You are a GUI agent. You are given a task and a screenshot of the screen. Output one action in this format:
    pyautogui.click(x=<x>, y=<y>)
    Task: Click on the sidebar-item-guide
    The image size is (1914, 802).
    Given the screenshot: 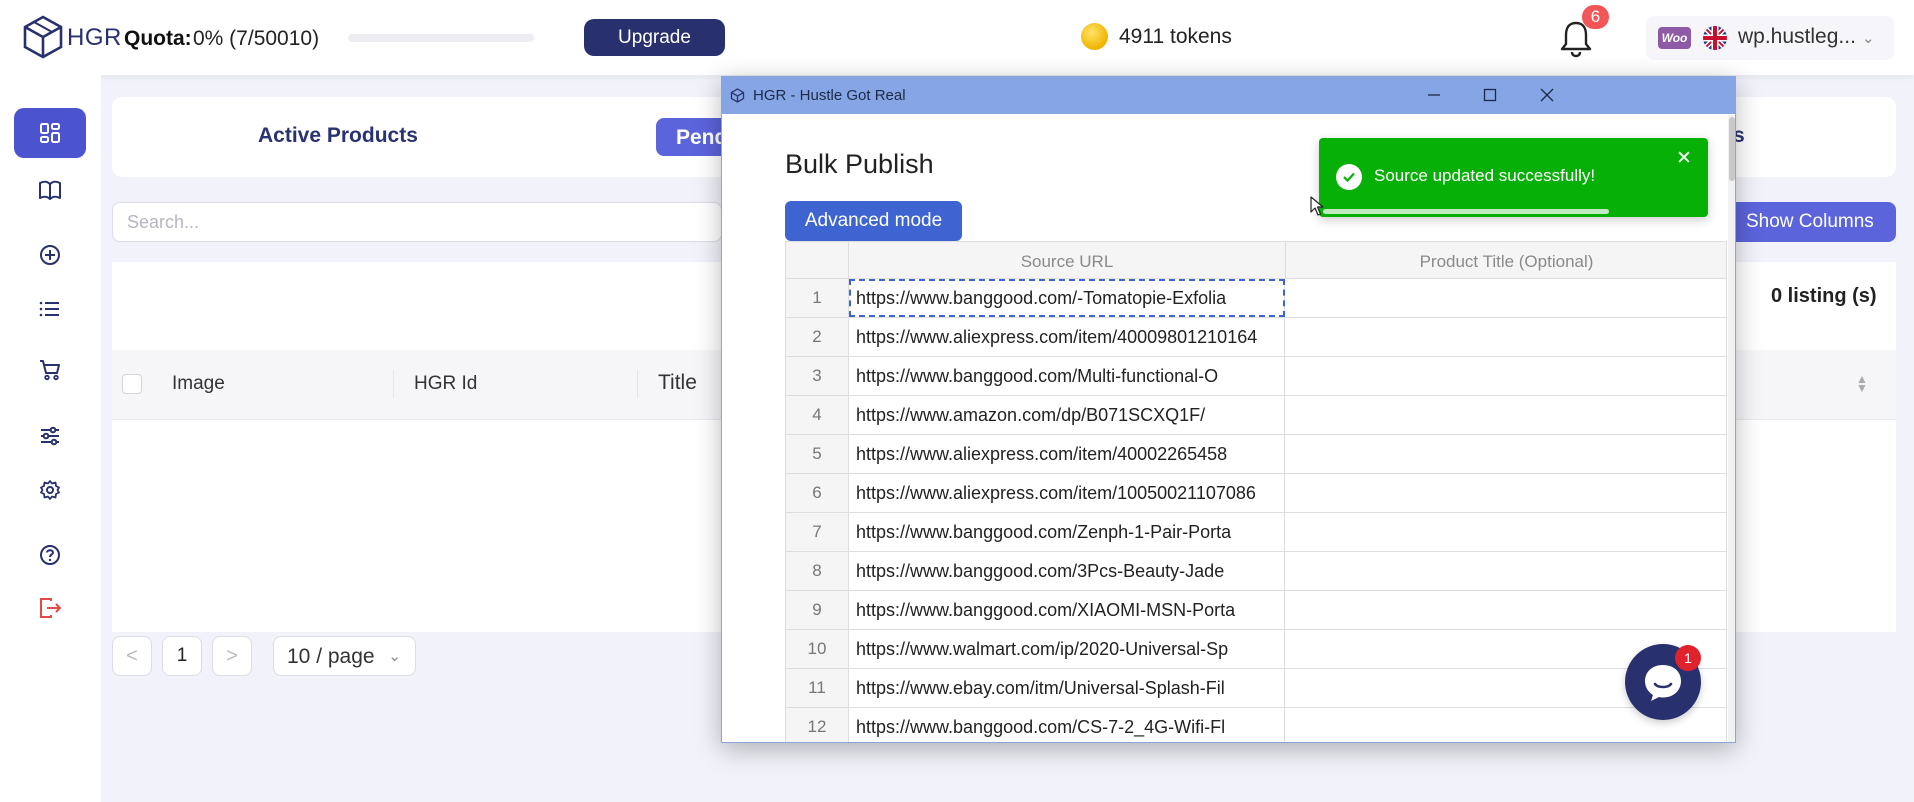 What is the action you would take?
    pyautogui.click(x=50, y=190)
    